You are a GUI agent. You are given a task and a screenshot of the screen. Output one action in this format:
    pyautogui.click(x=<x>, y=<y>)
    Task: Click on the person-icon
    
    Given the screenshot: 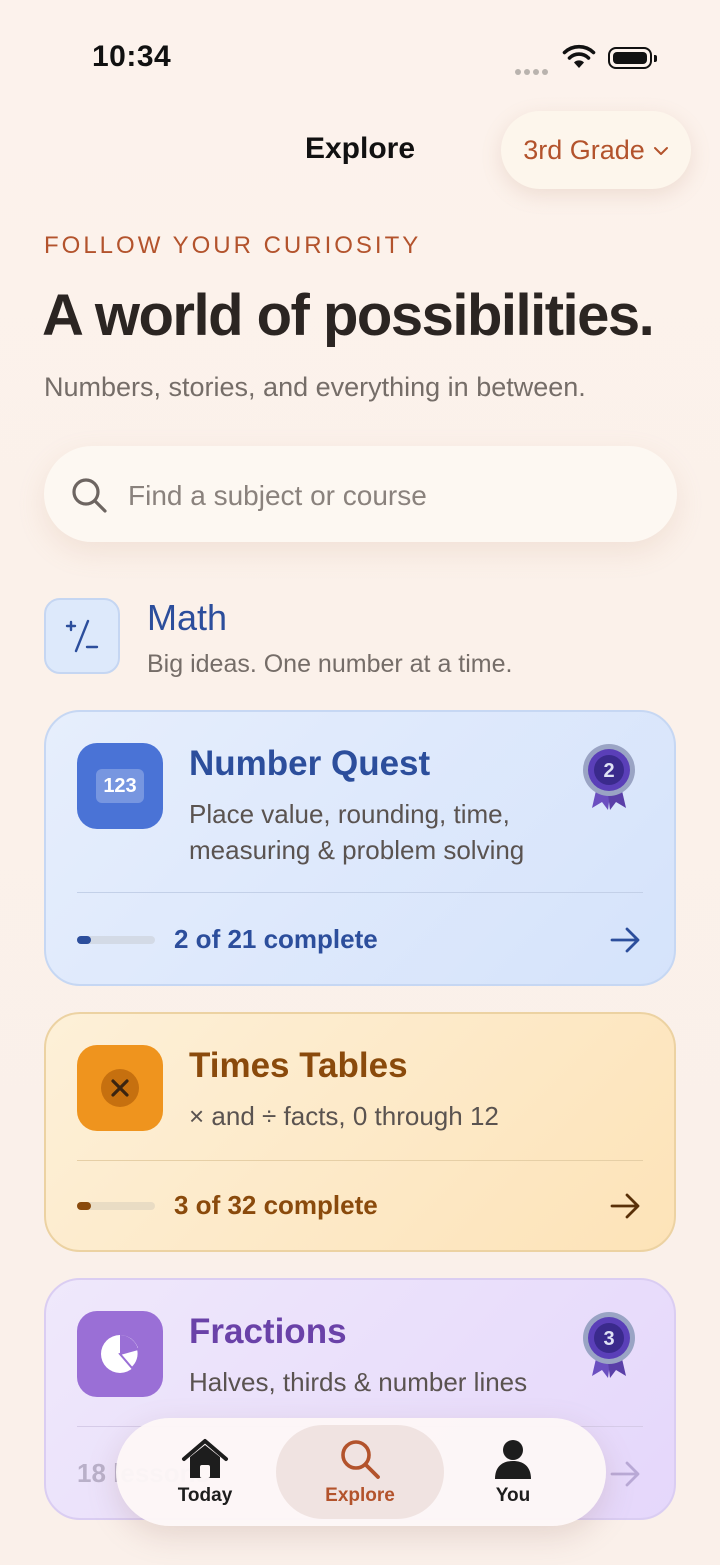 What is the action you would take?
    pyautogui.click(x=513, y=1459)
    